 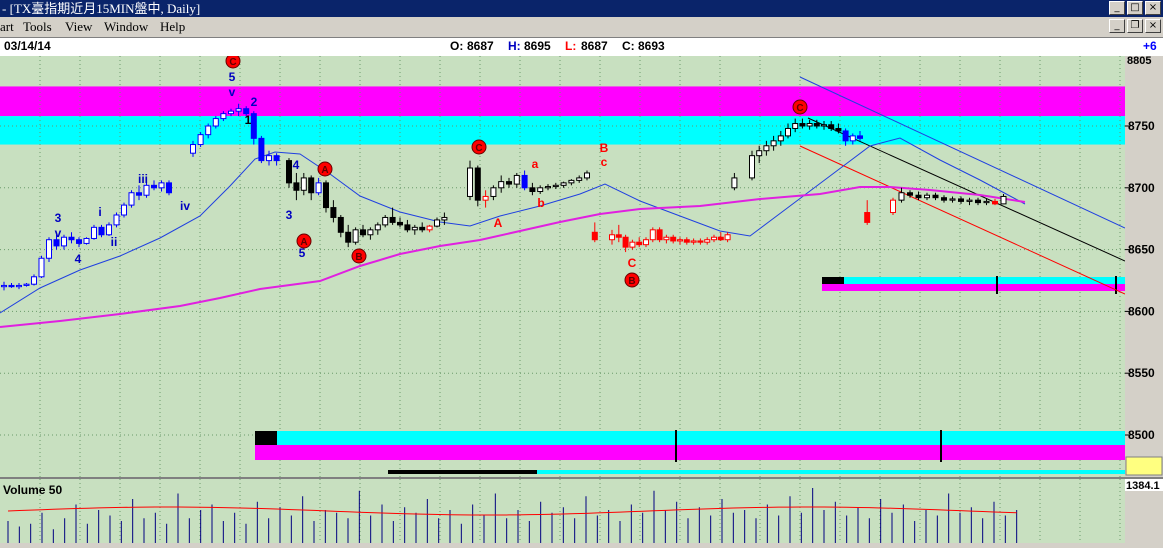 What do you see at coordinates (973, 280) in the screenshot?
I see `strip-cyan-upper` at bounding box center [973, 280].